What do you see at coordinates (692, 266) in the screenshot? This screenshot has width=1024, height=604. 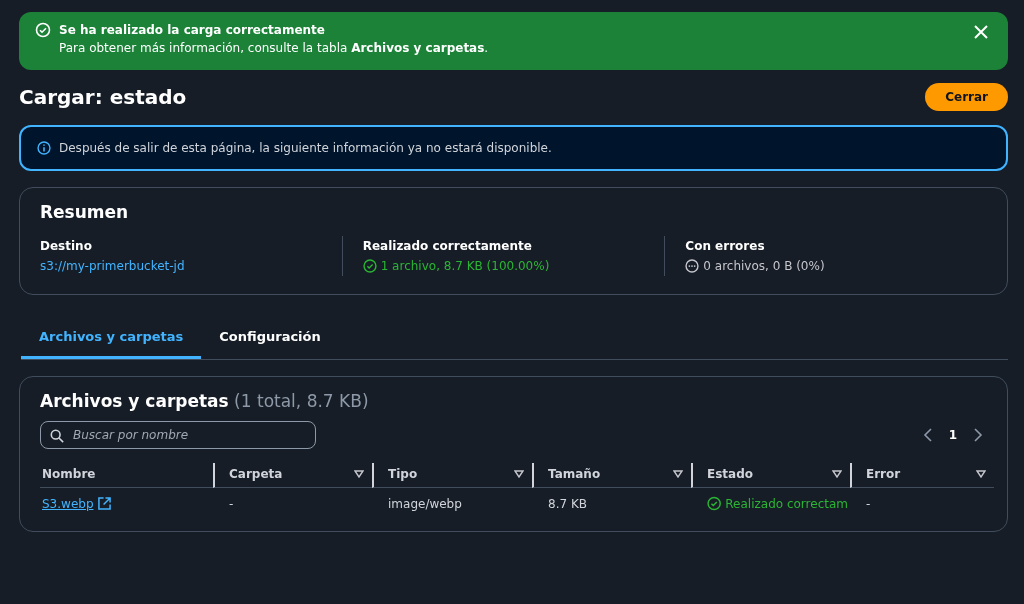 I see `ellipsis-circle-icon` at bounding box center [692, 266].